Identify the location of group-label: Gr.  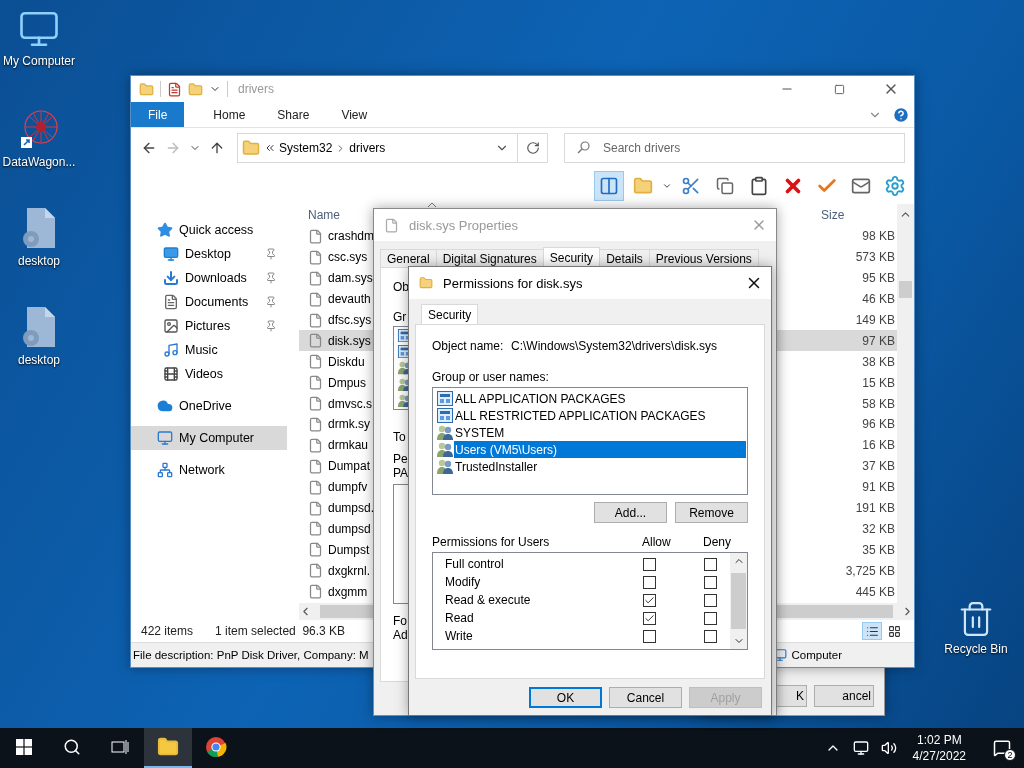
(400, 317).